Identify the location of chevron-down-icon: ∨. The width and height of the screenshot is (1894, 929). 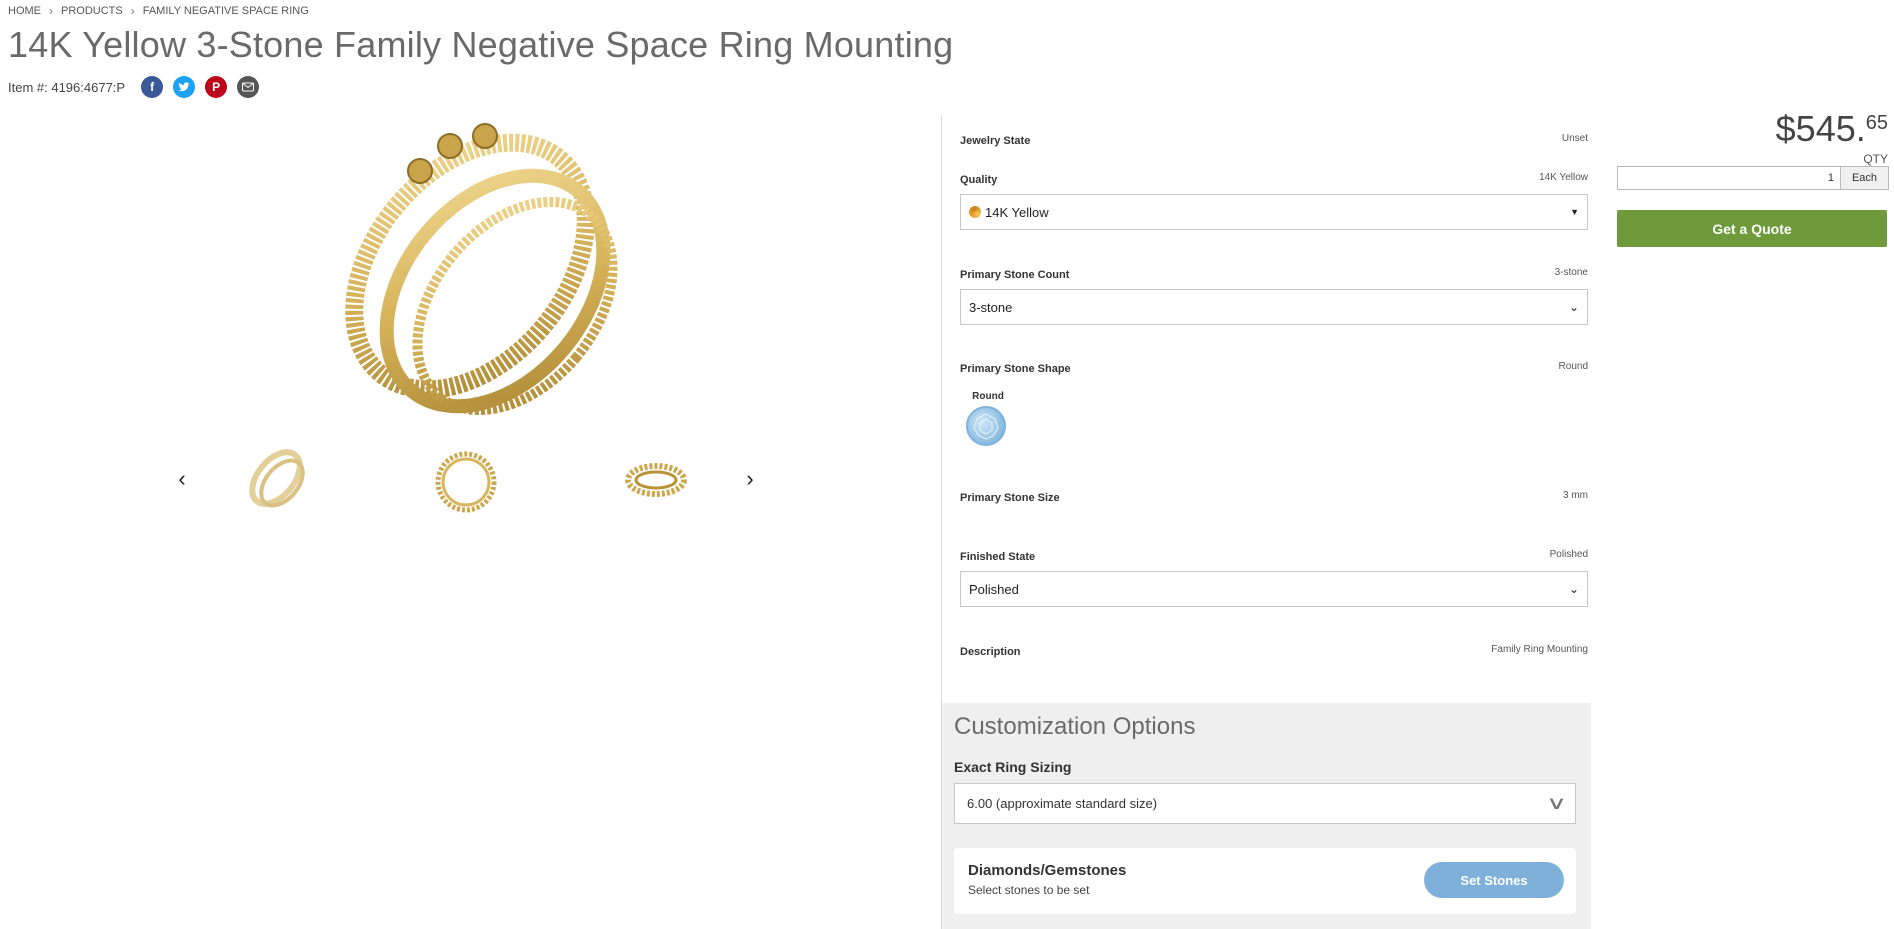
(1556, 803).